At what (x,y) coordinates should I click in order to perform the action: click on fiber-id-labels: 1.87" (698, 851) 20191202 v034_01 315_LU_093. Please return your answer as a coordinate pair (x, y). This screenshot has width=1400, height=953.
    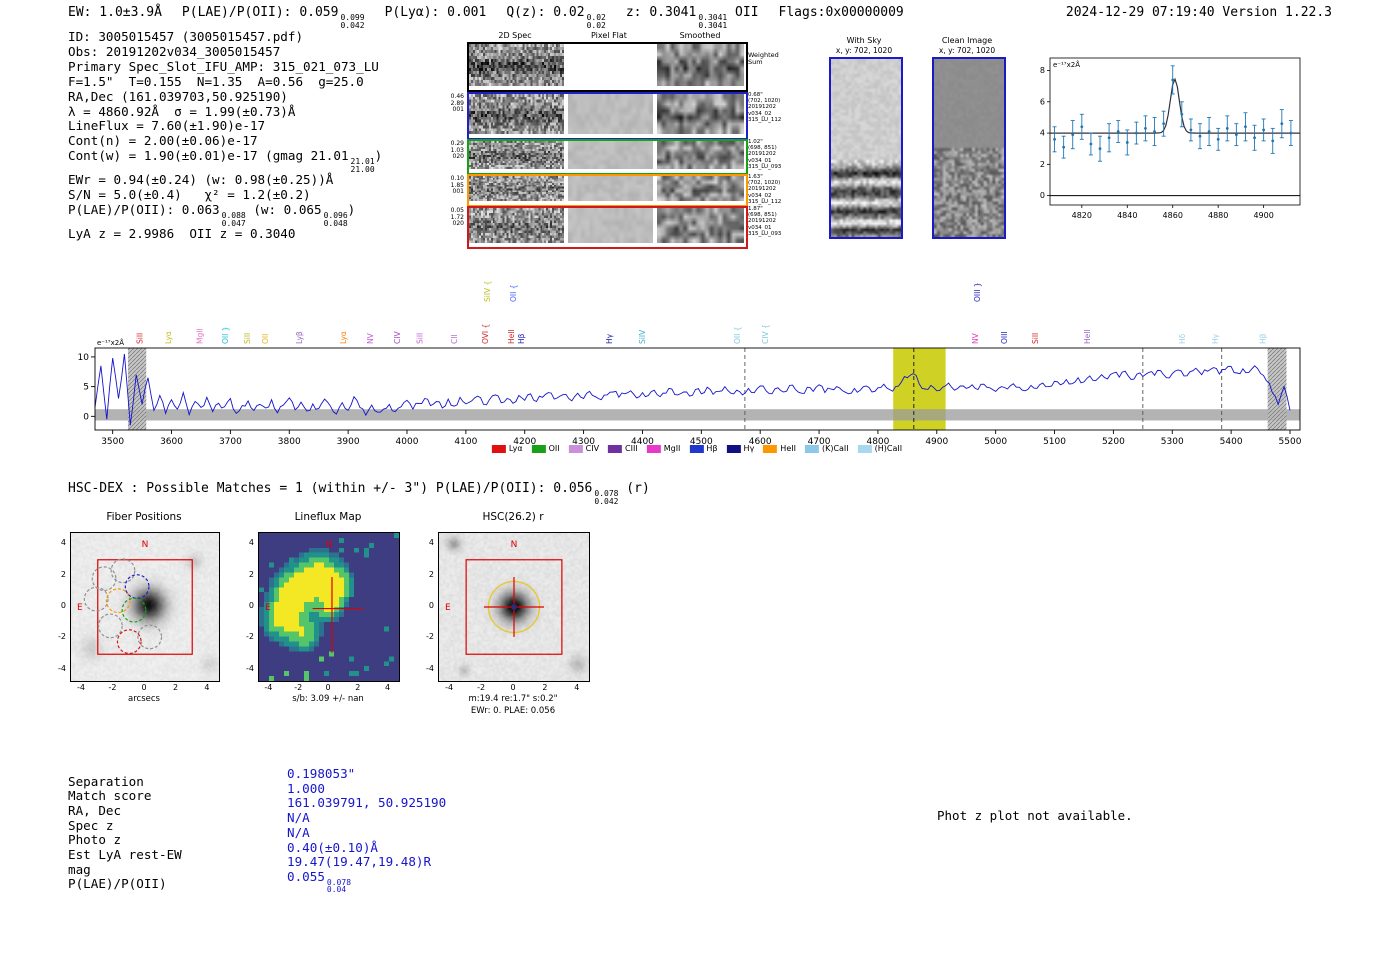
    Looking at the image, I should click on (765, 221).